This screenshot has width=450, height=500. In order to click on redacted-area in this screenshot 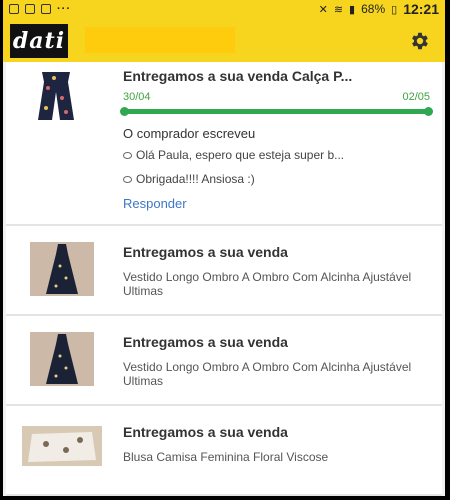, I will do `click(160, 40)`.